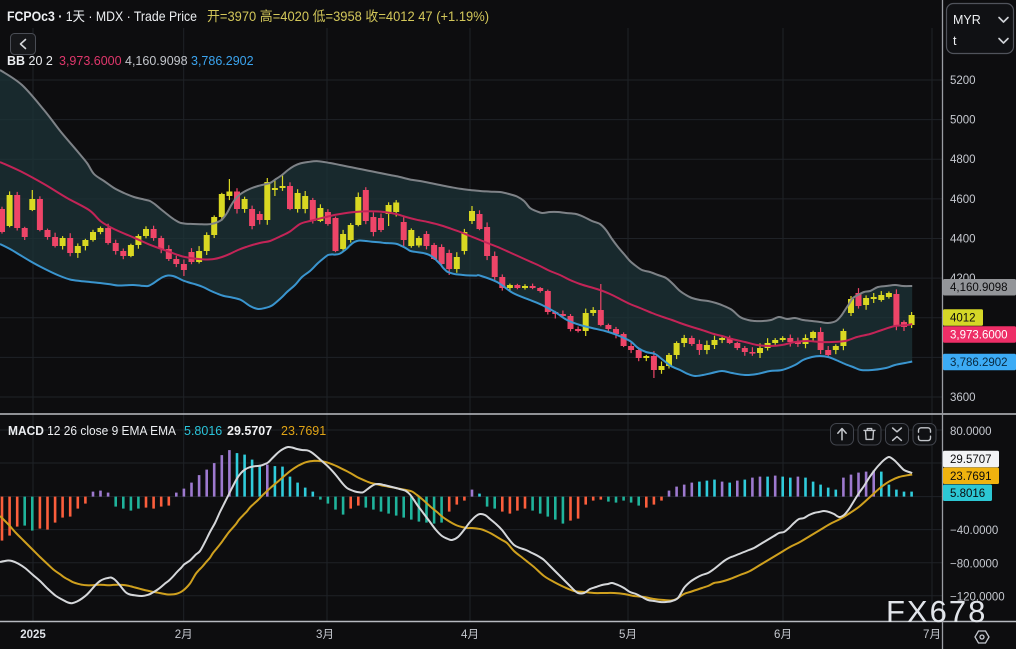  I want to click on svg-text: MACD 12 26 close 9 EMA EMA, so click(92, 431).